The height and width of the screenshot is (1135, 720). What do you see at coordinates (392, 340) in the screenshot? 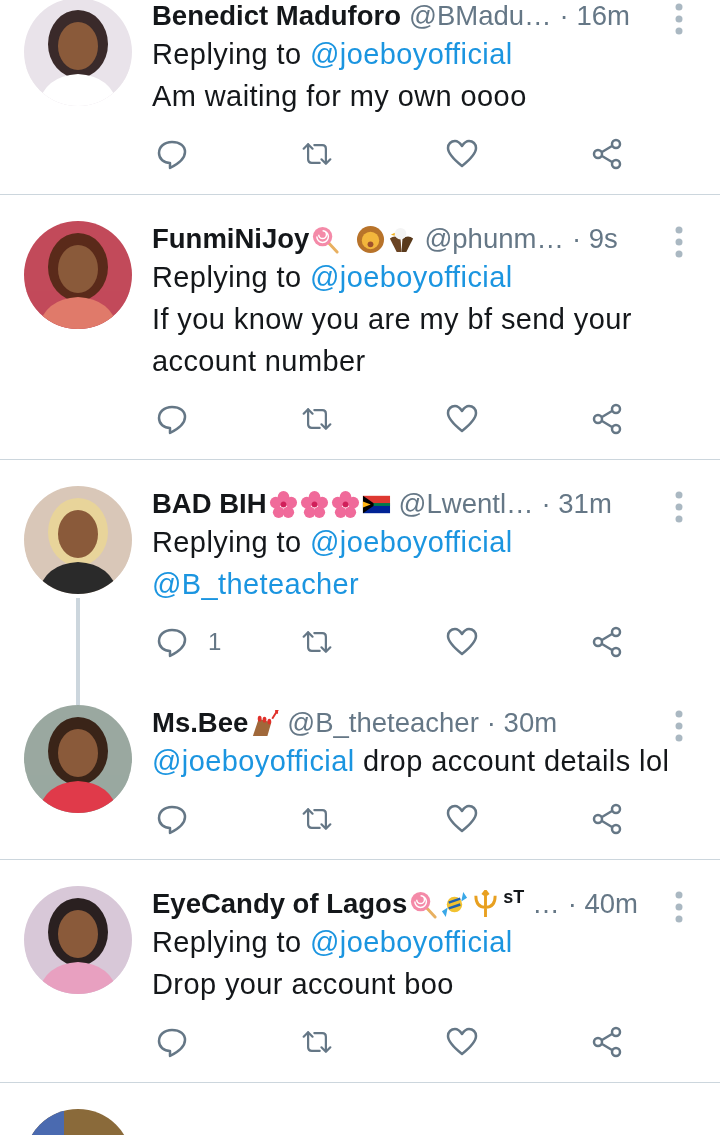
I see `tweet-text: If you know you are my bf send your account number` at bounding box center [392, 340].